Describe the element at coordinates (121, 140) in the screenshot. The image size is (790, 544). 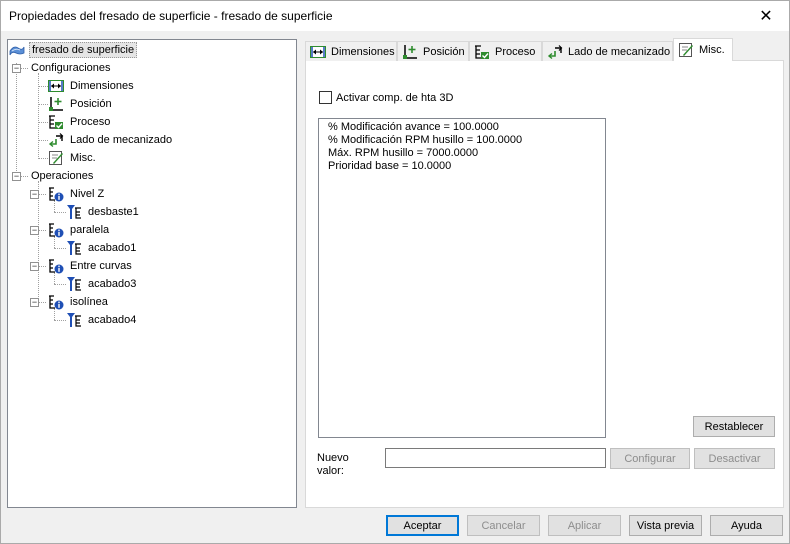
I see `lado-mecanizado-label: Lado de mecanizado` at that location.